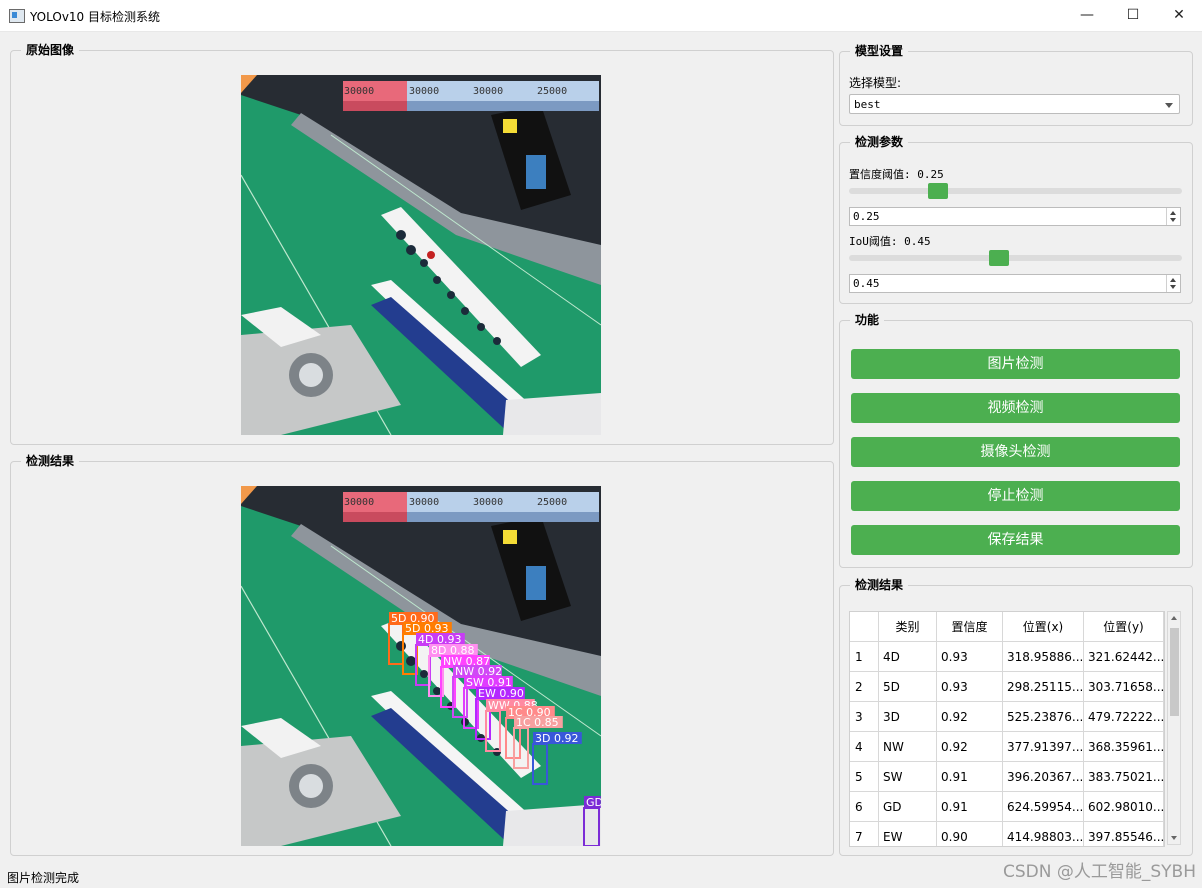 Image resolution: width=1202 pixels, height=888 pixels. Describe the element at coordinates (556, 738) in the screenshot. I see `detection-label: 3D 0.92` at that location.